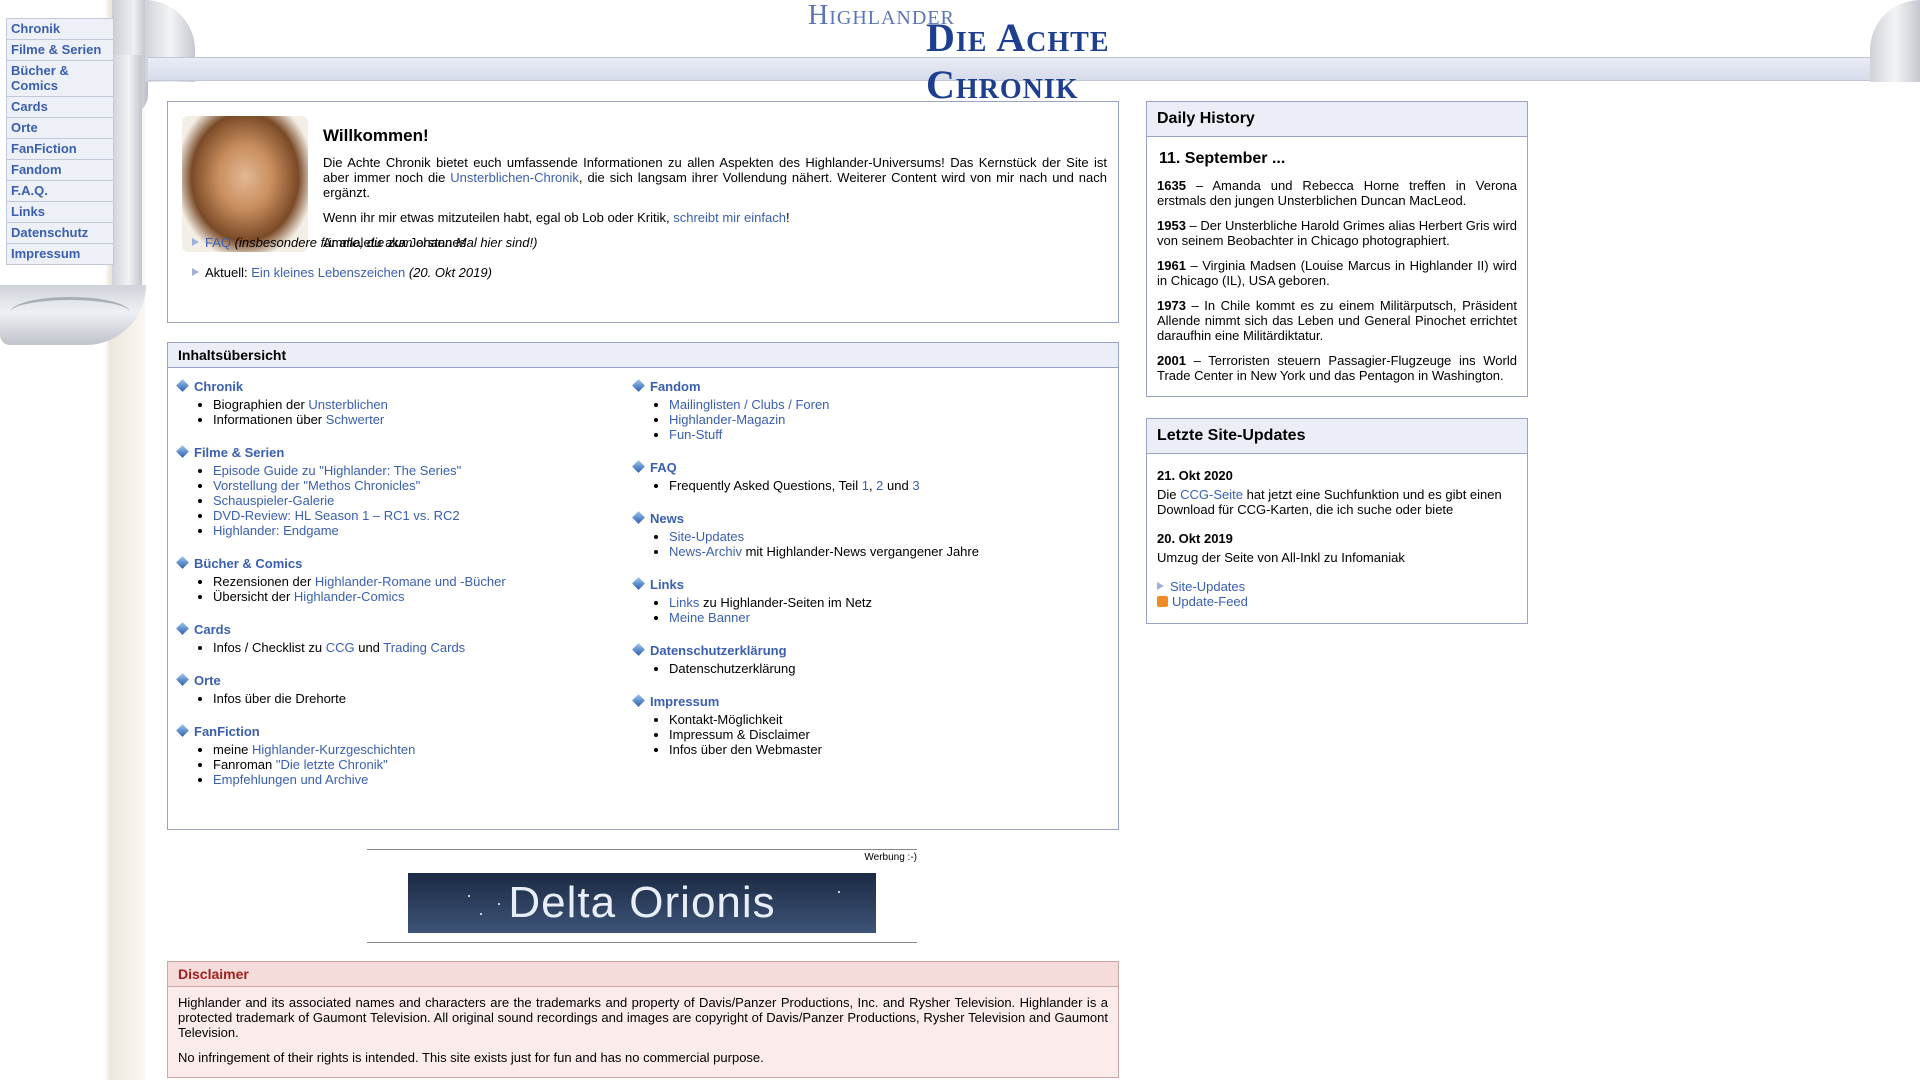 The height and width of the screenshot is (1083, 1920). I want to click on current-news-link: Ein kleines Lebenszeichen, so click(328, 272).